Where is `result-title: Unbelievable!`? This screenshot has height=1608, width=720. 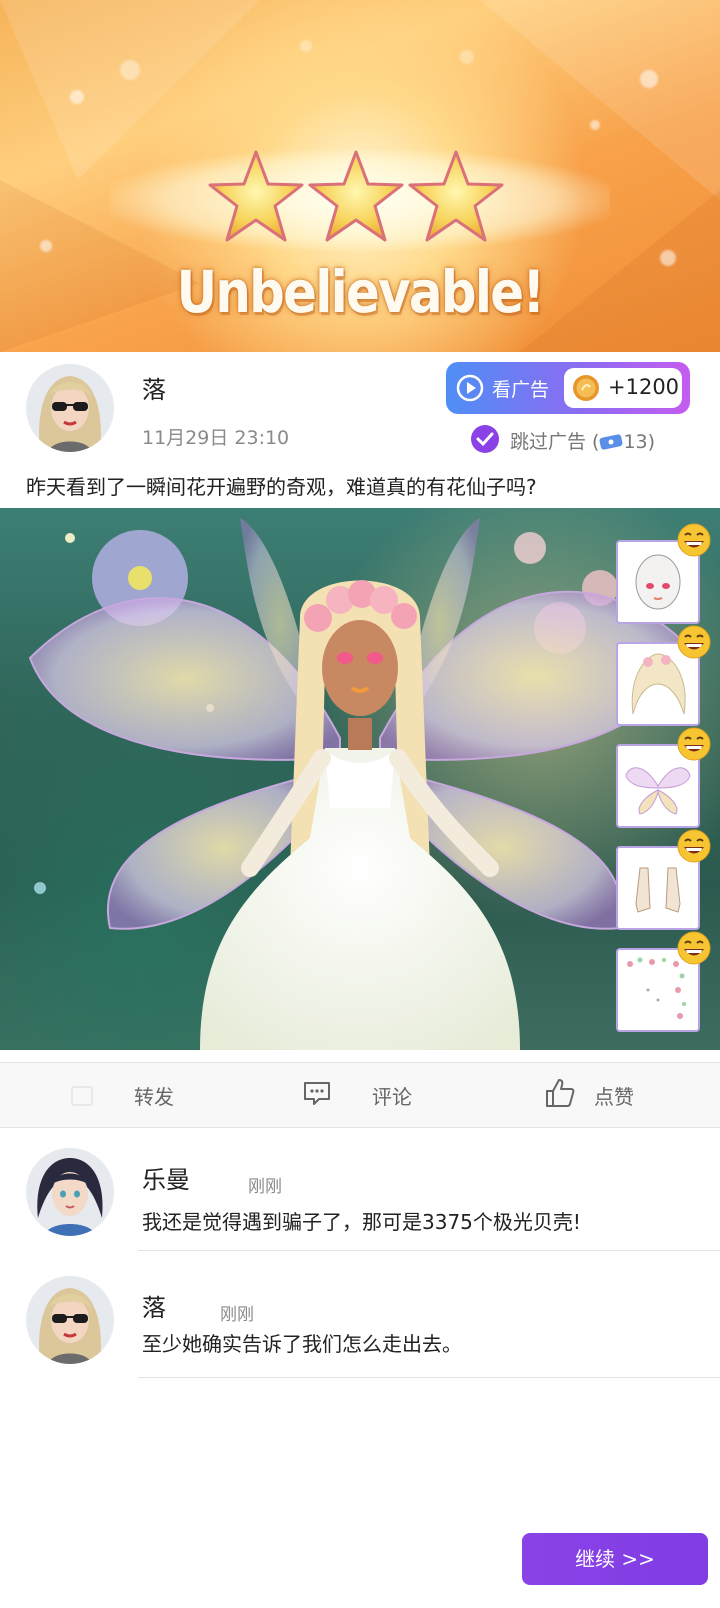 result-title: Unbelievable! is located at coordinates (360, 292).